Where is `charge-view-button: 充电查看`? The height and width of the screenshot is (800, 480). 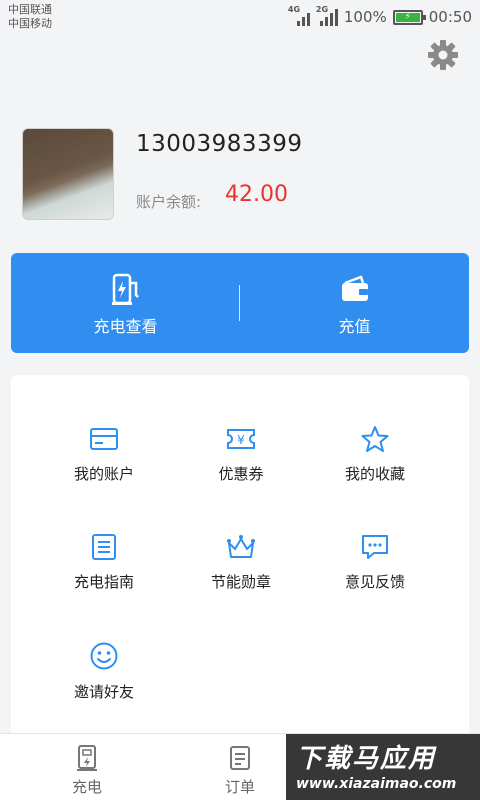
charge-view-button: 充电查看 is located at coordinates (125, 303).